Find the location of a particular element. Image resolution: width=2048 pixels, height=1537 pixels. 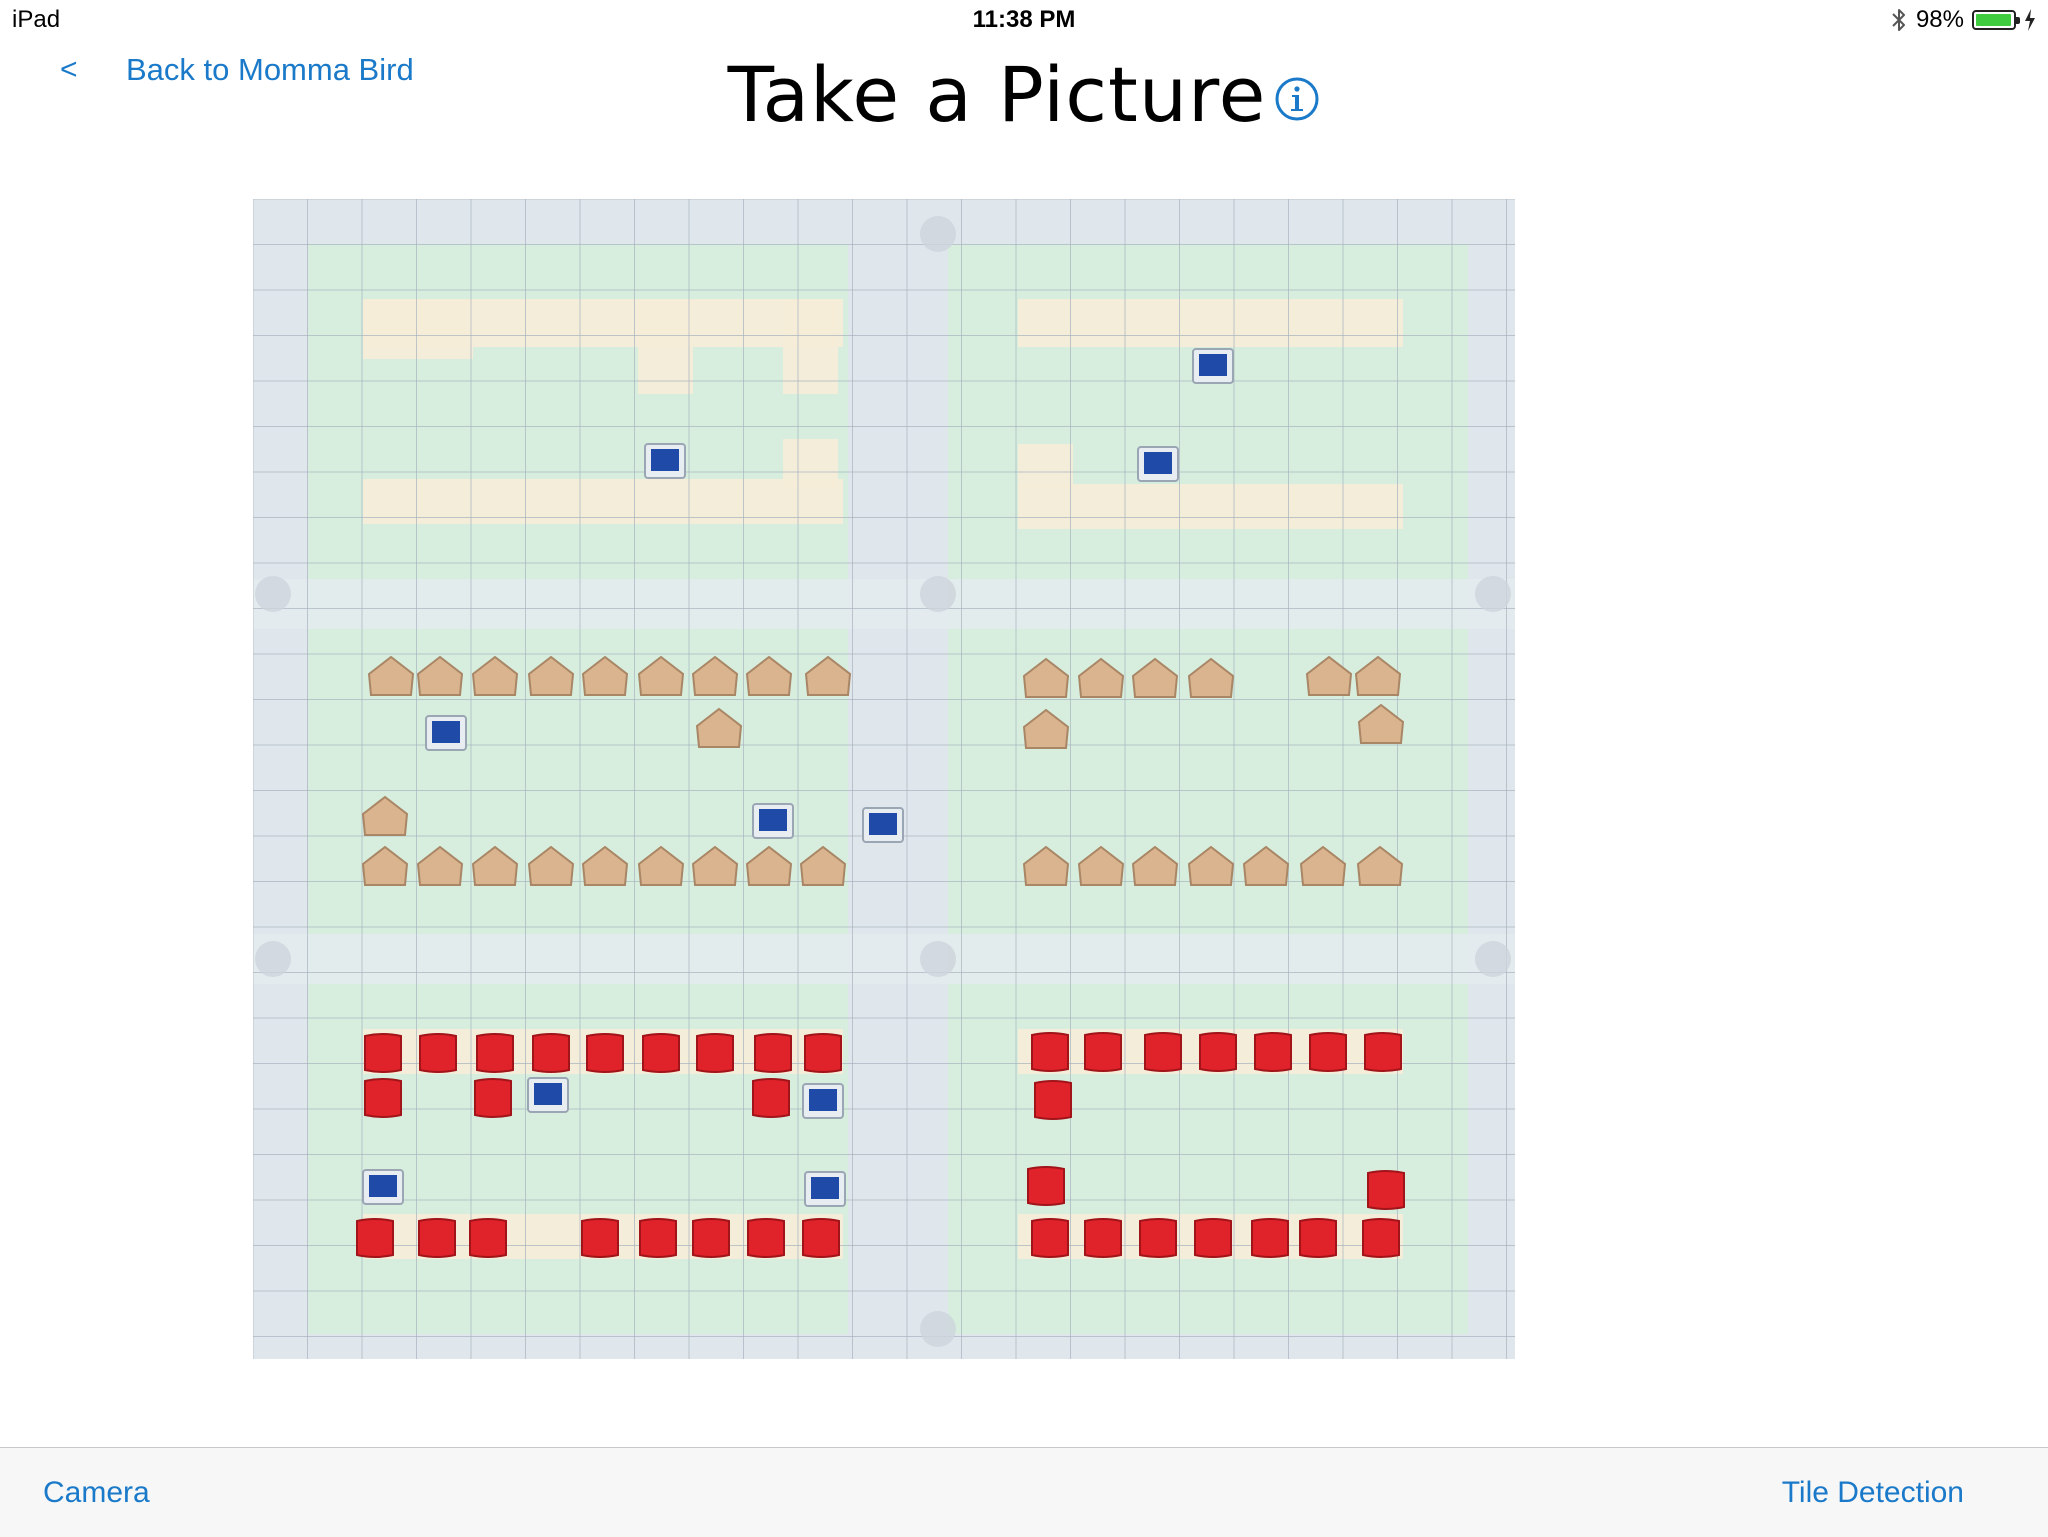

status-bar: iPad 11:38 PM 98% is located at coordinates (1024, 20).